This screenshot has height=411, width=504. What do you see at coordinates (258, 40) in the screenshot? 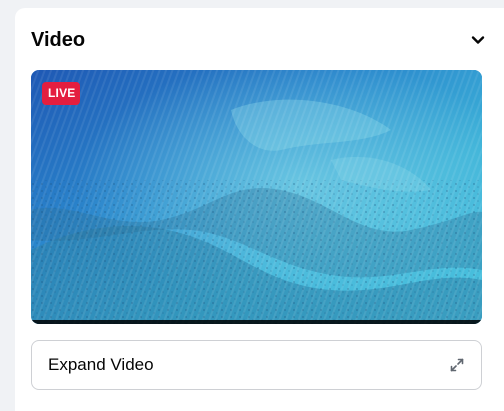
I see `panel-header: Video` at bounding box center [258, 40].